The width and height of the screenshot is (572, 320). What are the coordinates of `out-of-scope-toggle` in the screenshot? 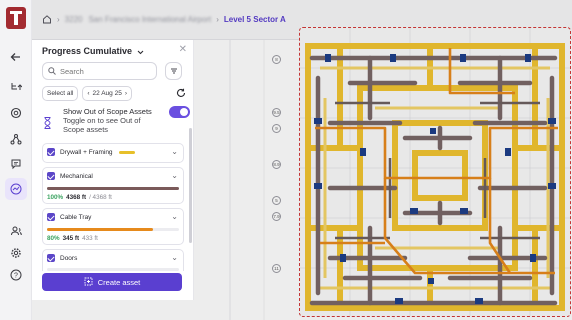 It's located at (179, 112).